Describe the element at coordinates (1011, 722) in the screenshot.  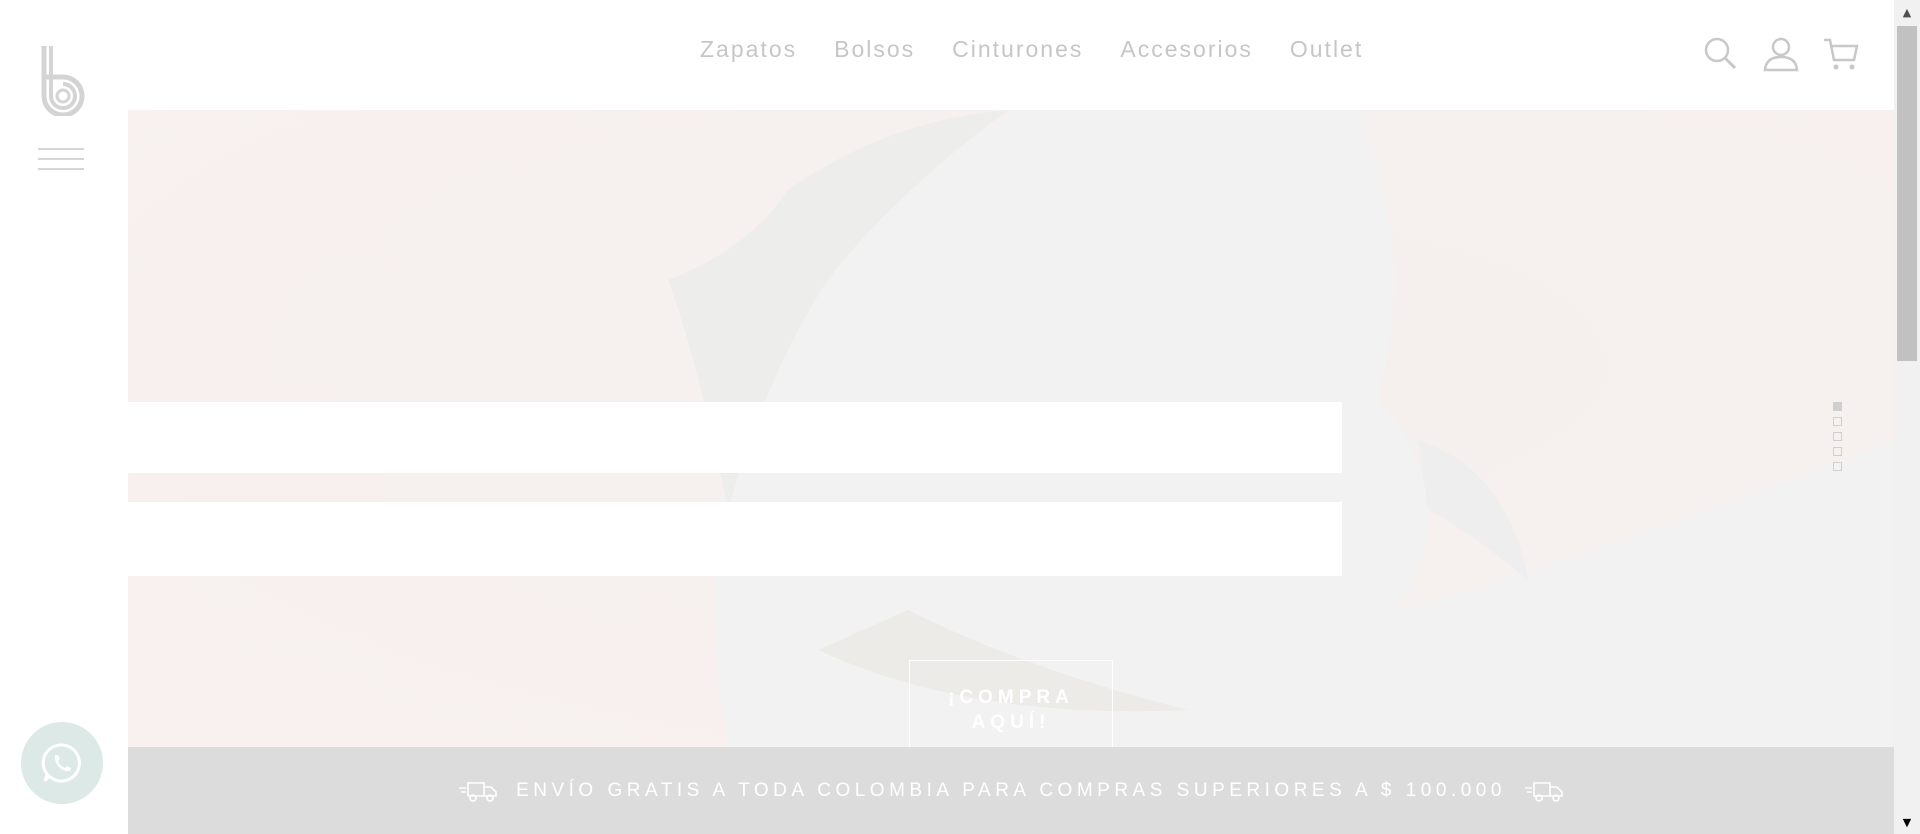
I see `cta-line-2: AQUÍ!` at that location.